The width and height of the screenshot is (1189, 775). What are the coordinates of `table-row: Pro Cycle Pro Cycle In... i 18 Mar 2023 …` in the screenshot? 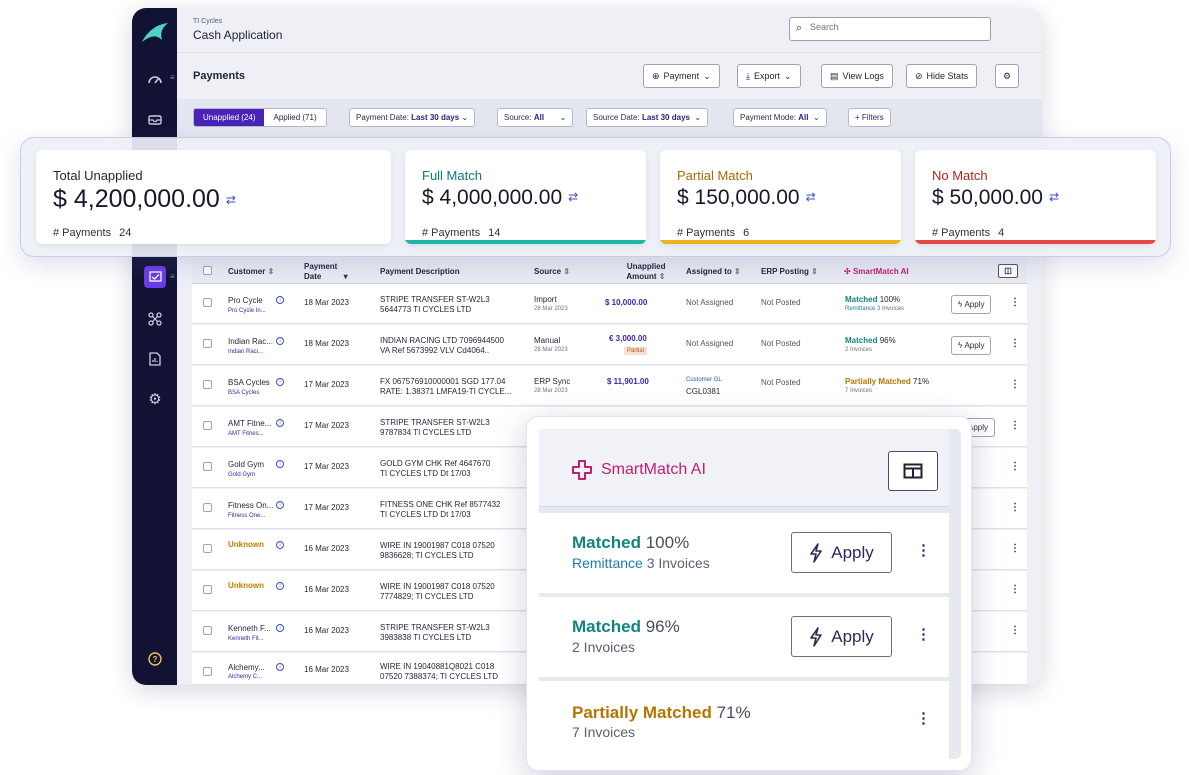 It's located at (609, 304).